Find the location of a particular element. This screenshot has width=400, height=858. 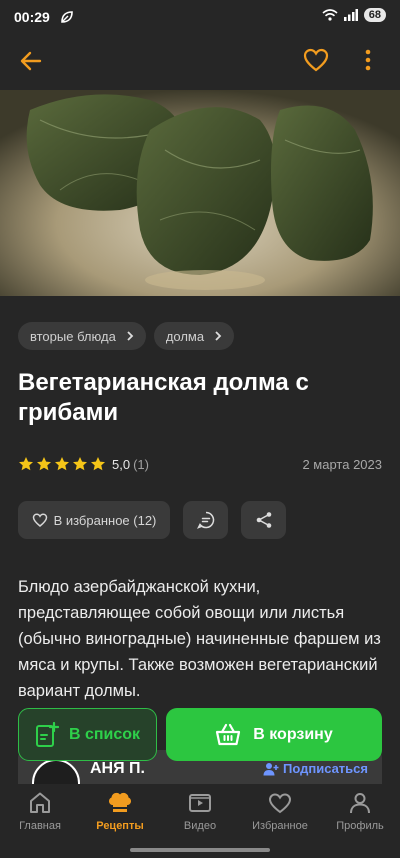

share-button is located at coordinates (263, 520).